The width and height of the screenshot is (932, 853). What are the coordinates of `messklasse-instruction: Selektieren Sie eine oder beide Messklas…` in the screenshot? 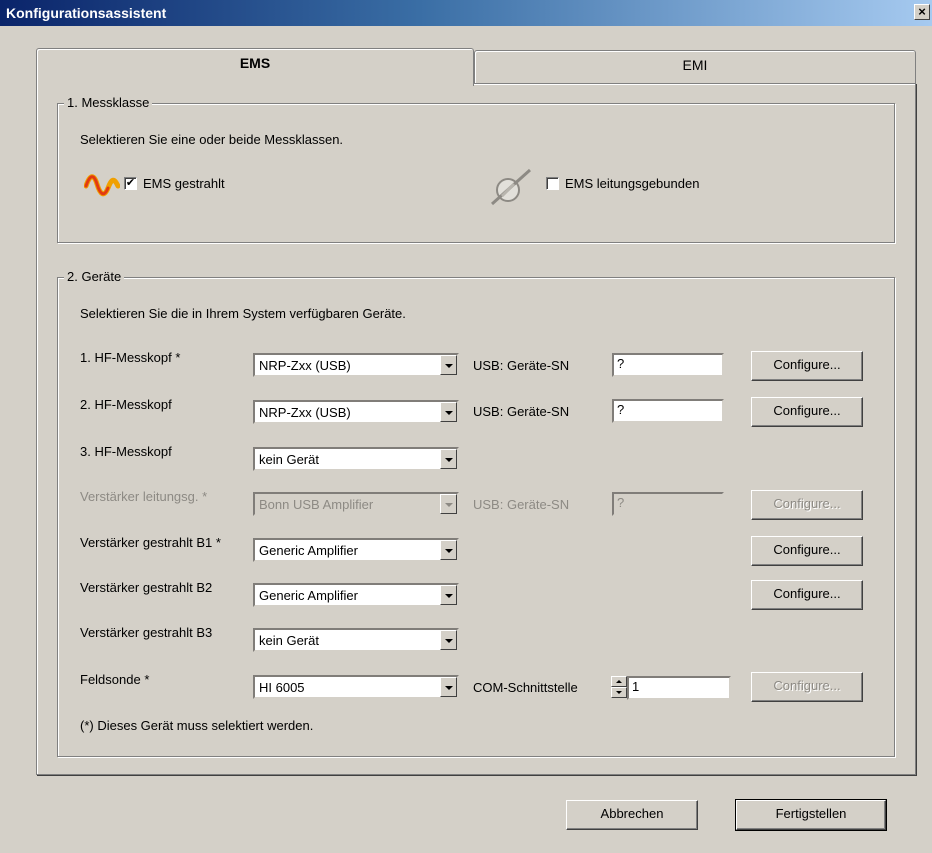 It's located at (212, 139).